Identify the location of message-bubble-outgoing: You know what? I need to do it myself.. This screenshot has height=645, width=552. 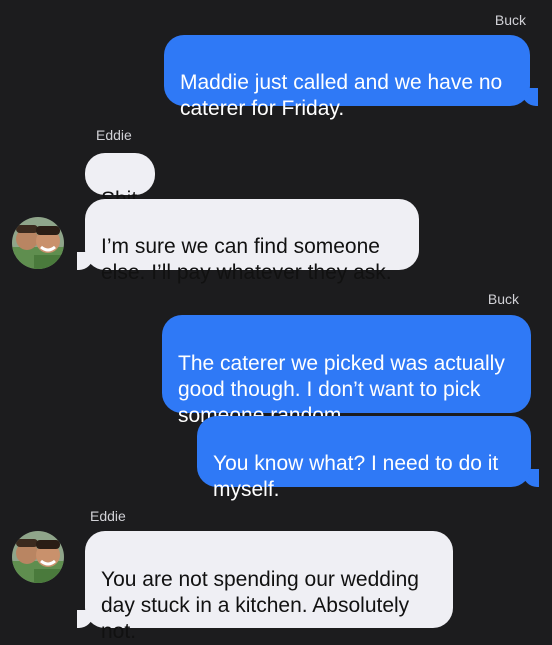
(364, 458).